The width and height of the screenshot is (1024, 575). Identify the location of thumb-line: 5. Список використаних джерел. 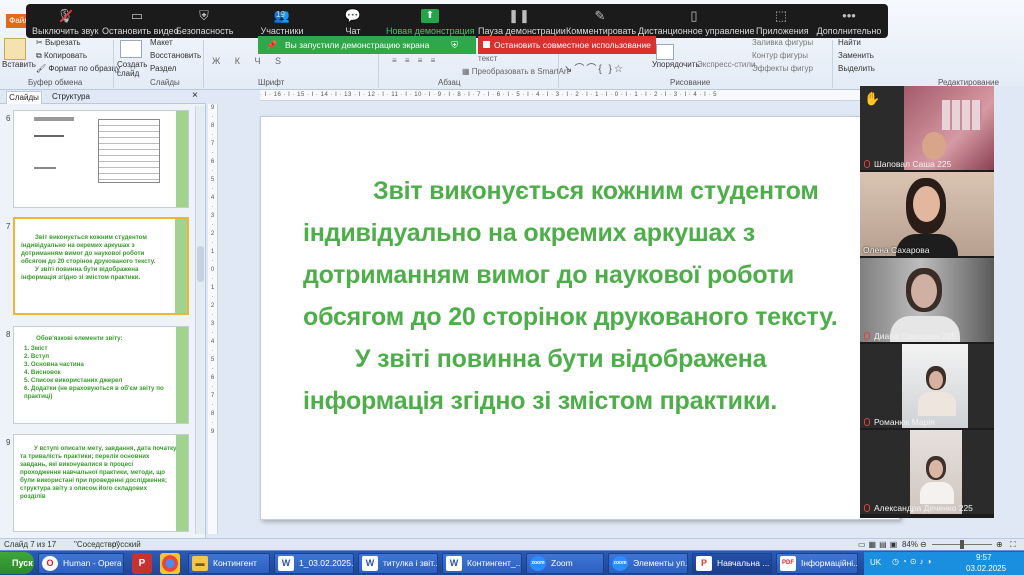
(73, 380).